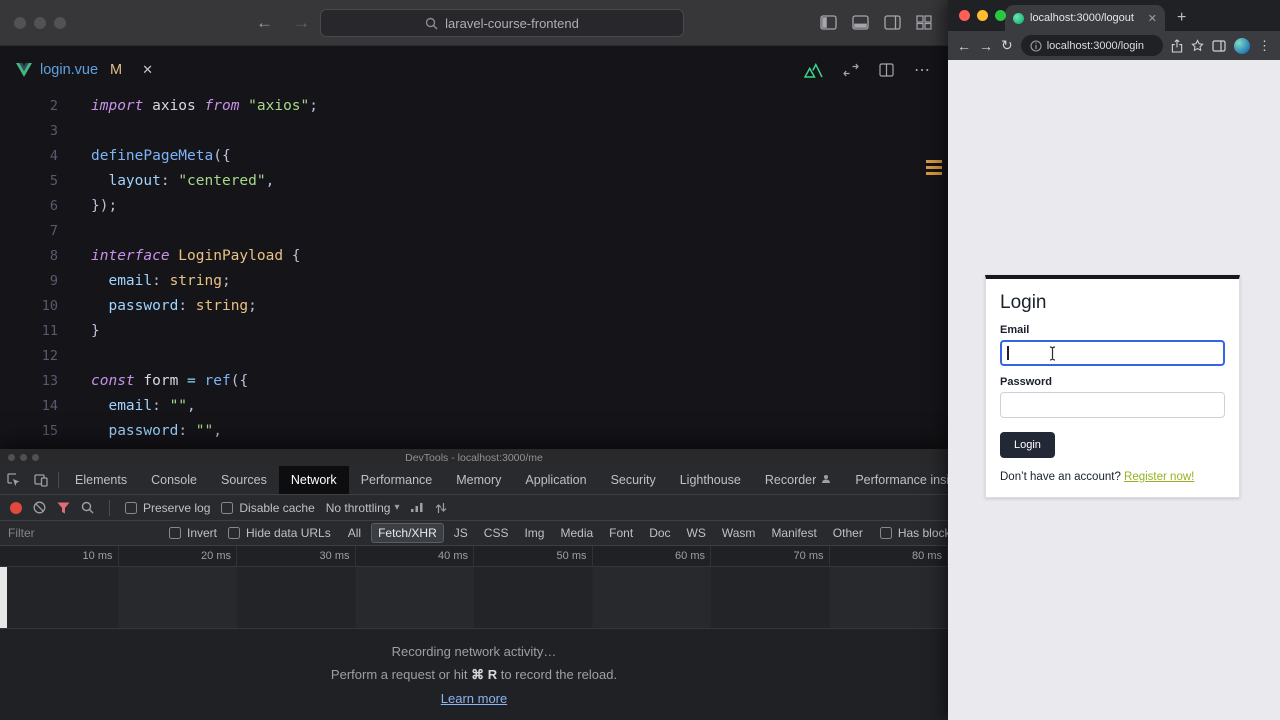  Describe the element at coordinates (885, 533) in the screenshot. I see `has-blocked-cookies-checkbox` at that location.